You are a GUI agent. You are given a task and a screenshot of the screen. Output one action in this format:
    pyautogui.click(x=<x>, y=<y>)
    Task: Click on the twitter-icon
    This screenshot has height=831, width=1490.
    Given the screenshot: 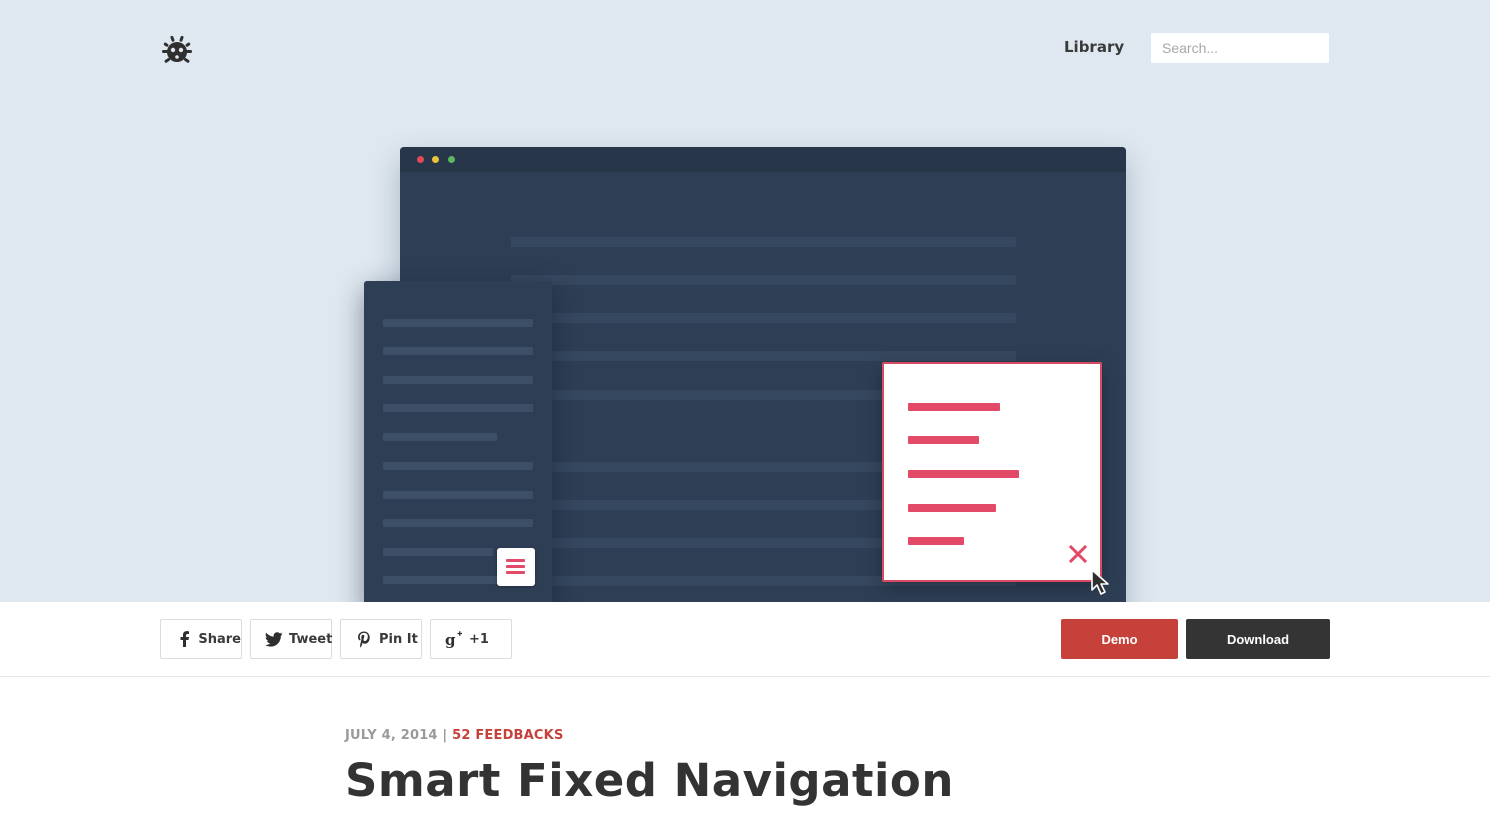 What is the action you would take?
    pyautogui.click(x=274, y=639)
    